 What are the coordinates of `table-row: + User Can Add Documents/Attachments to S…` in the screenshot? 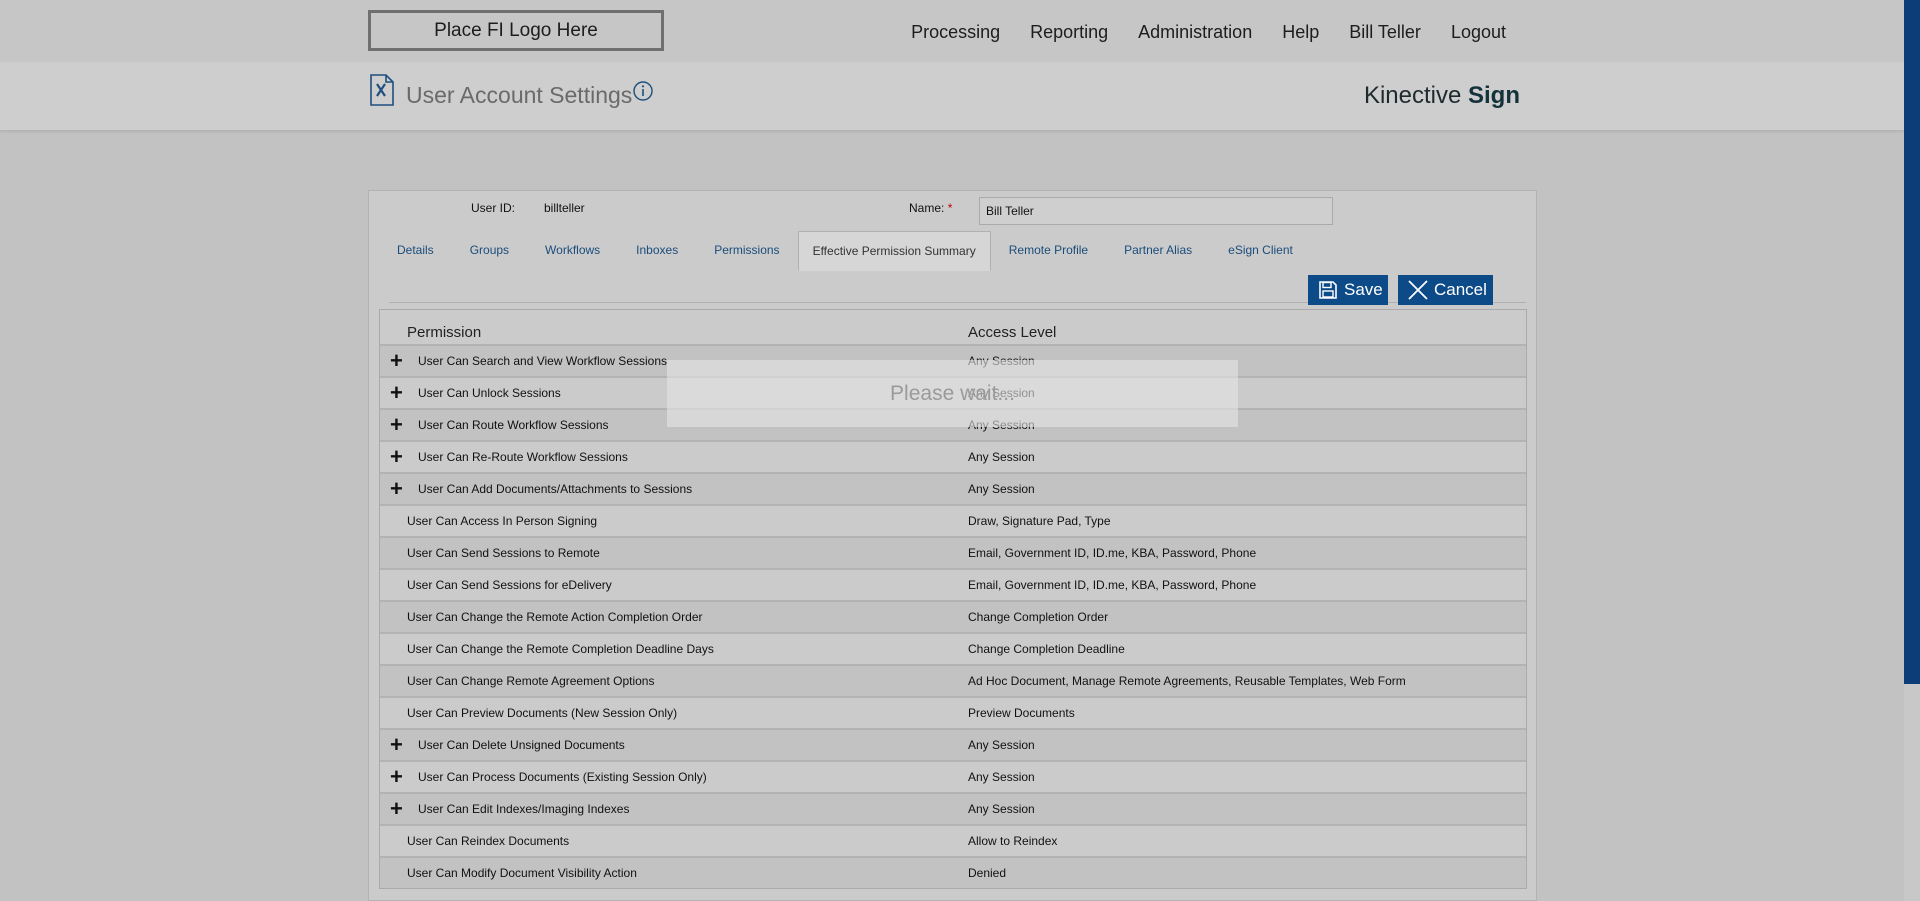 It's located at (953, 488).